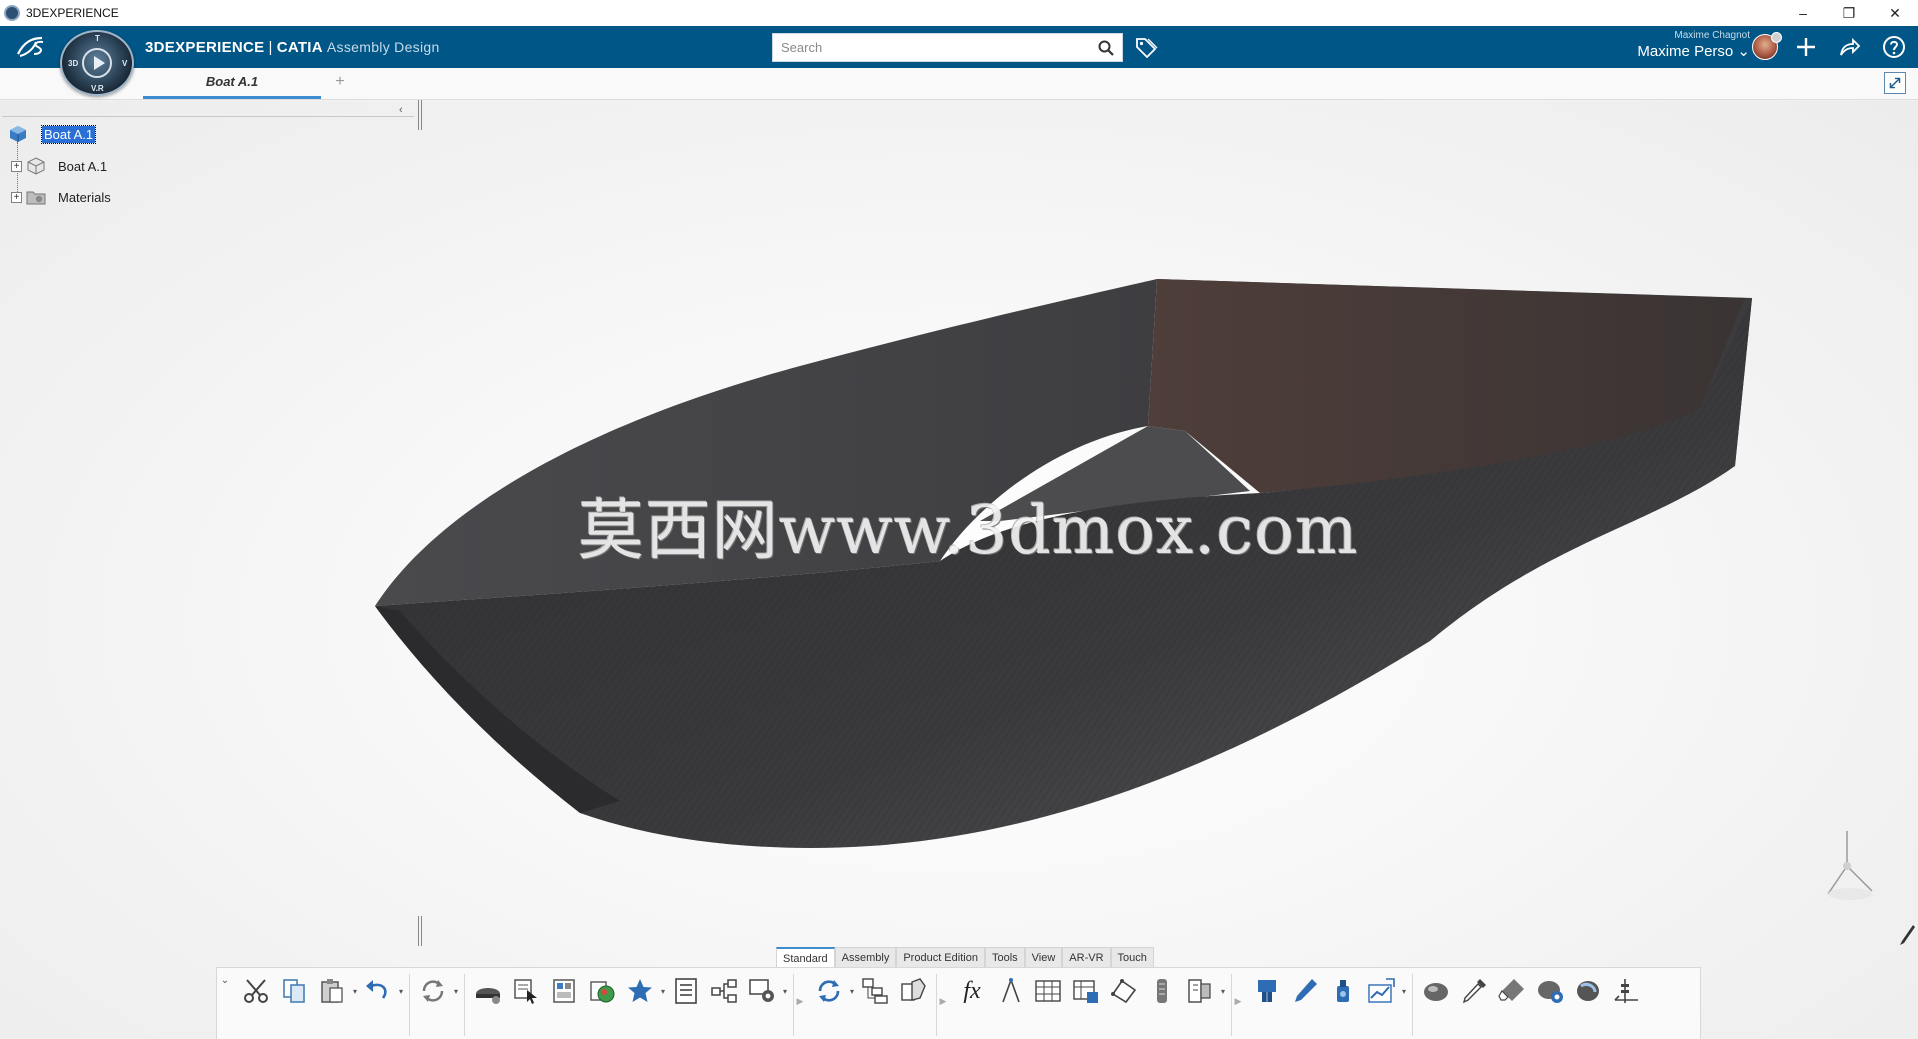 The height and width of the screenshot is (1039, 1918). Describe the element at coordinates (1895, 83) in the screenshot. I see `expand-icon` at that location.